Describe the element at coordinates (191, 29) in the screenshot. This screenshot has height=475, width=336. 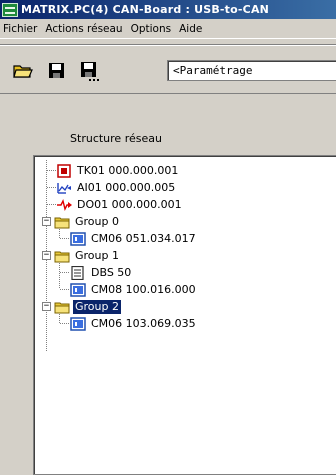
I see `menu-aide: Aide` at that location.